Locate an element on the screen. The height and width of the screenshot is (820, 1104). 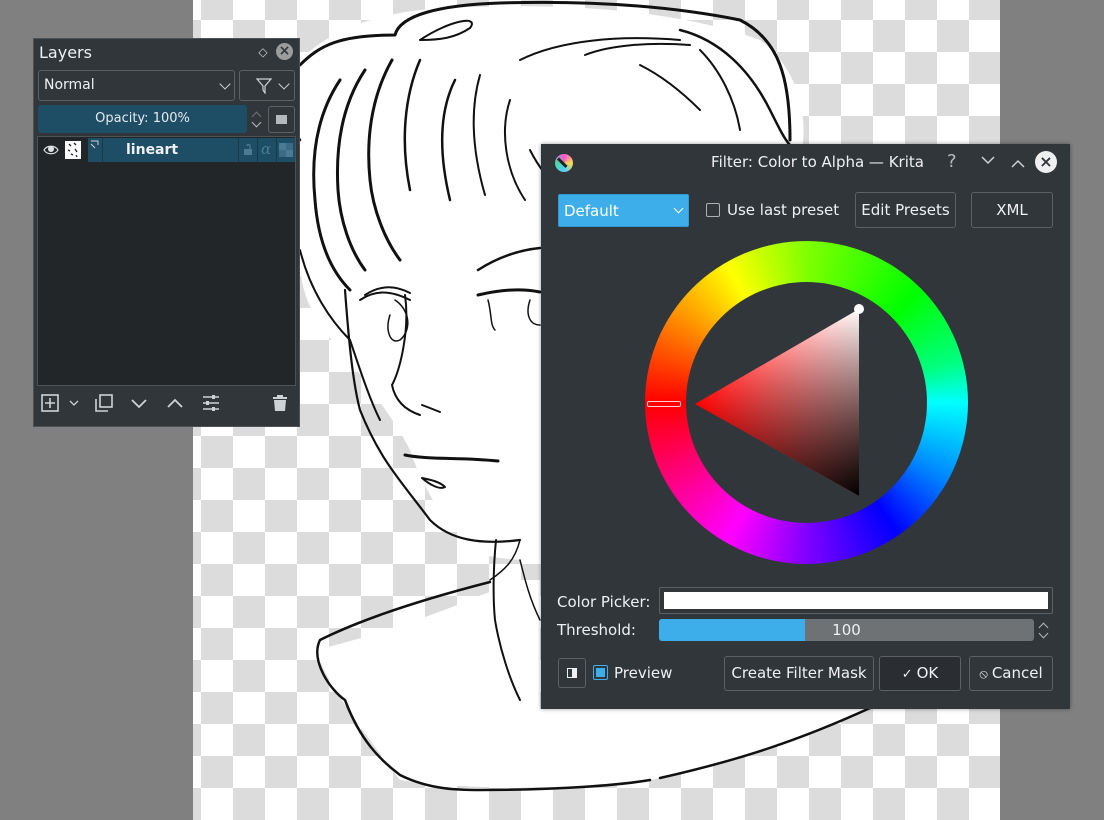
ok-button: ✓ OK is located at coordinates (920, 673).